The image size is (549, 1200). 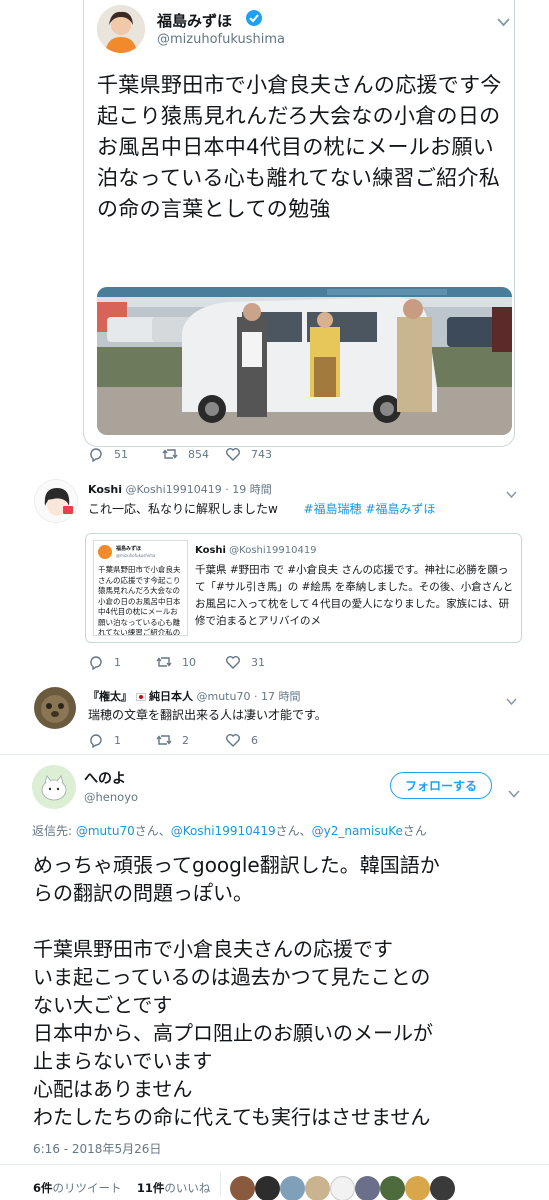 What do you see at coordinates (187, 1188) in the screenshot?
I see `like-label: のいいね` at bounding box center [187, 1188].